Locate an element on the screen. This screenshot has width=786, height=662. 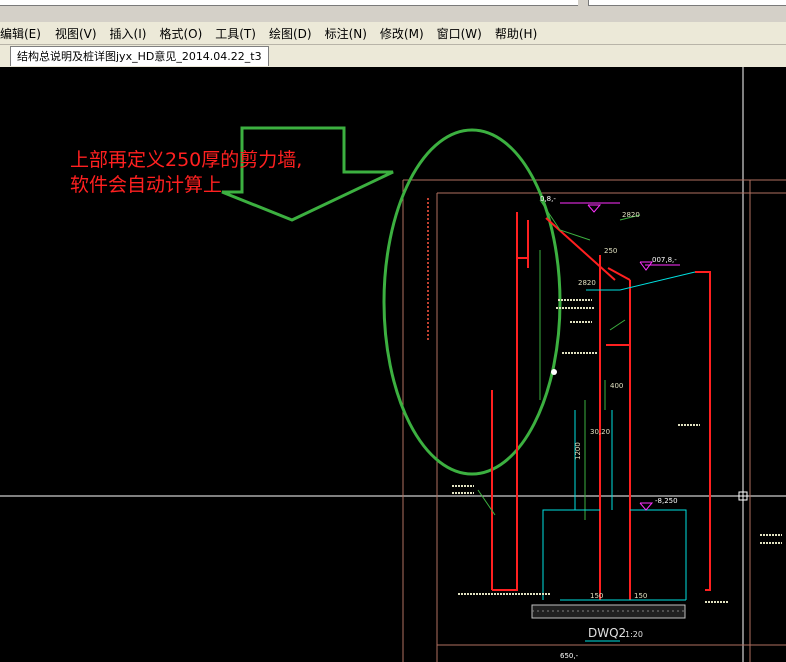
foundation-outline is located at coordinates (619, 436).